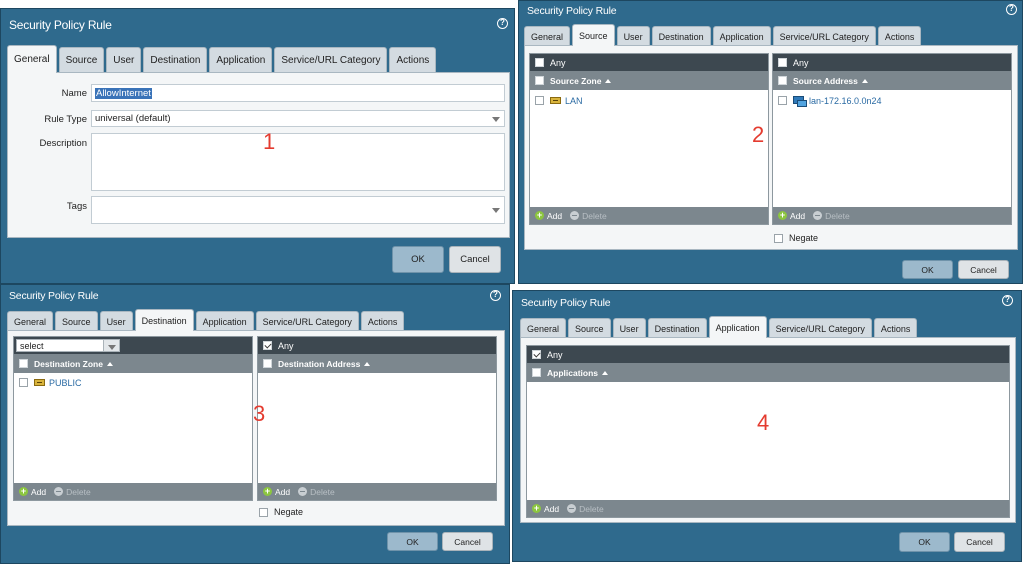 Image resolution: width=1024 pixels, height=564 pixels. What do you see at coordinates (298, 118) in the screenshot?
I see `rule-type-select: universal (default)` at bounding box center [298, 118].